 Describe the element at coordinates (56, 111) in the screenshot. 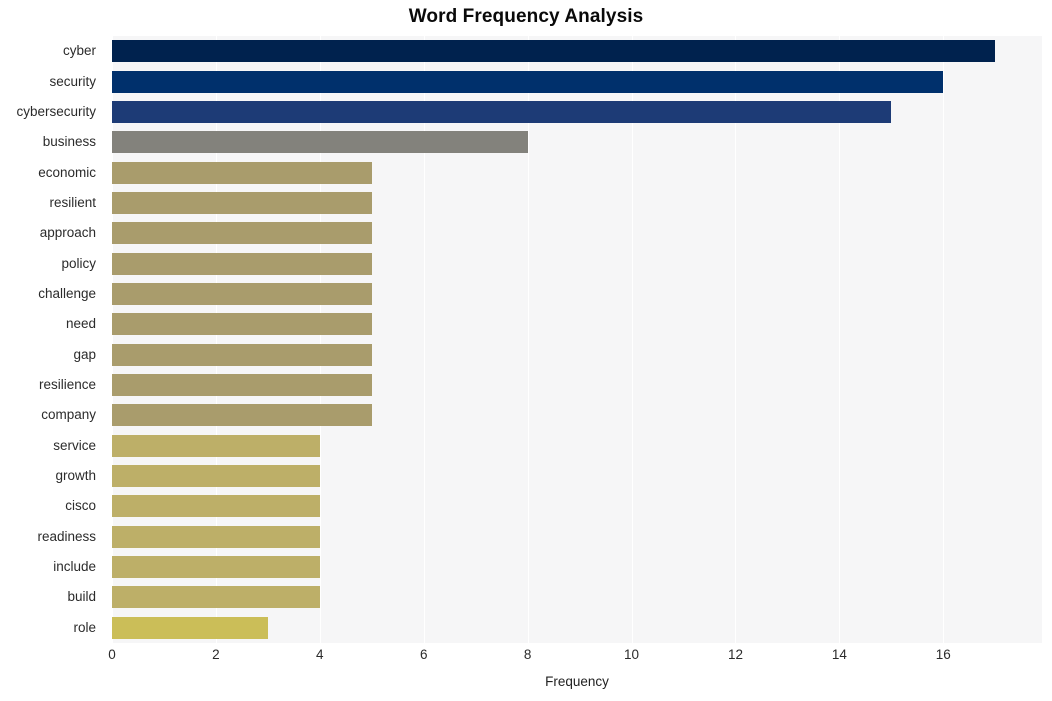

I see `y-axis-tick-label: cybersecurity` at that location.